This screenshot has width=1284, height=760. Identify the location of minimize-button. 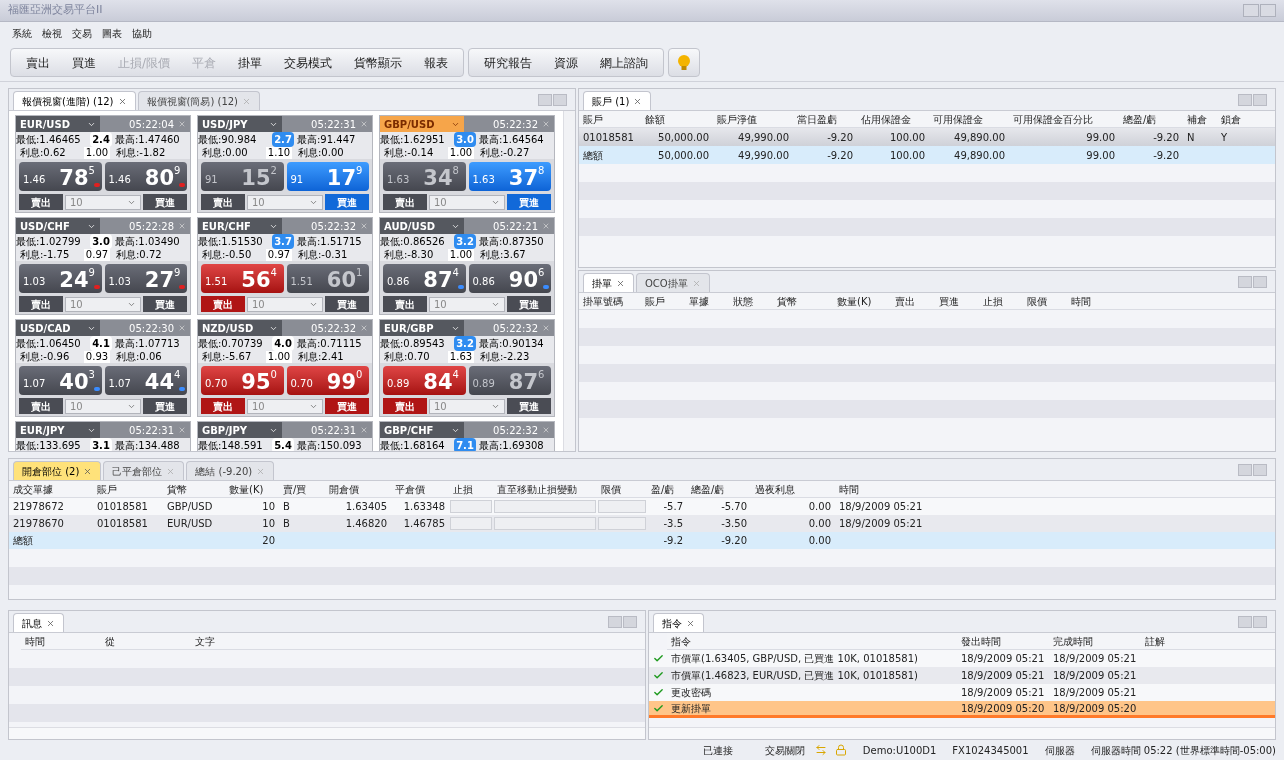
(1251, 10).